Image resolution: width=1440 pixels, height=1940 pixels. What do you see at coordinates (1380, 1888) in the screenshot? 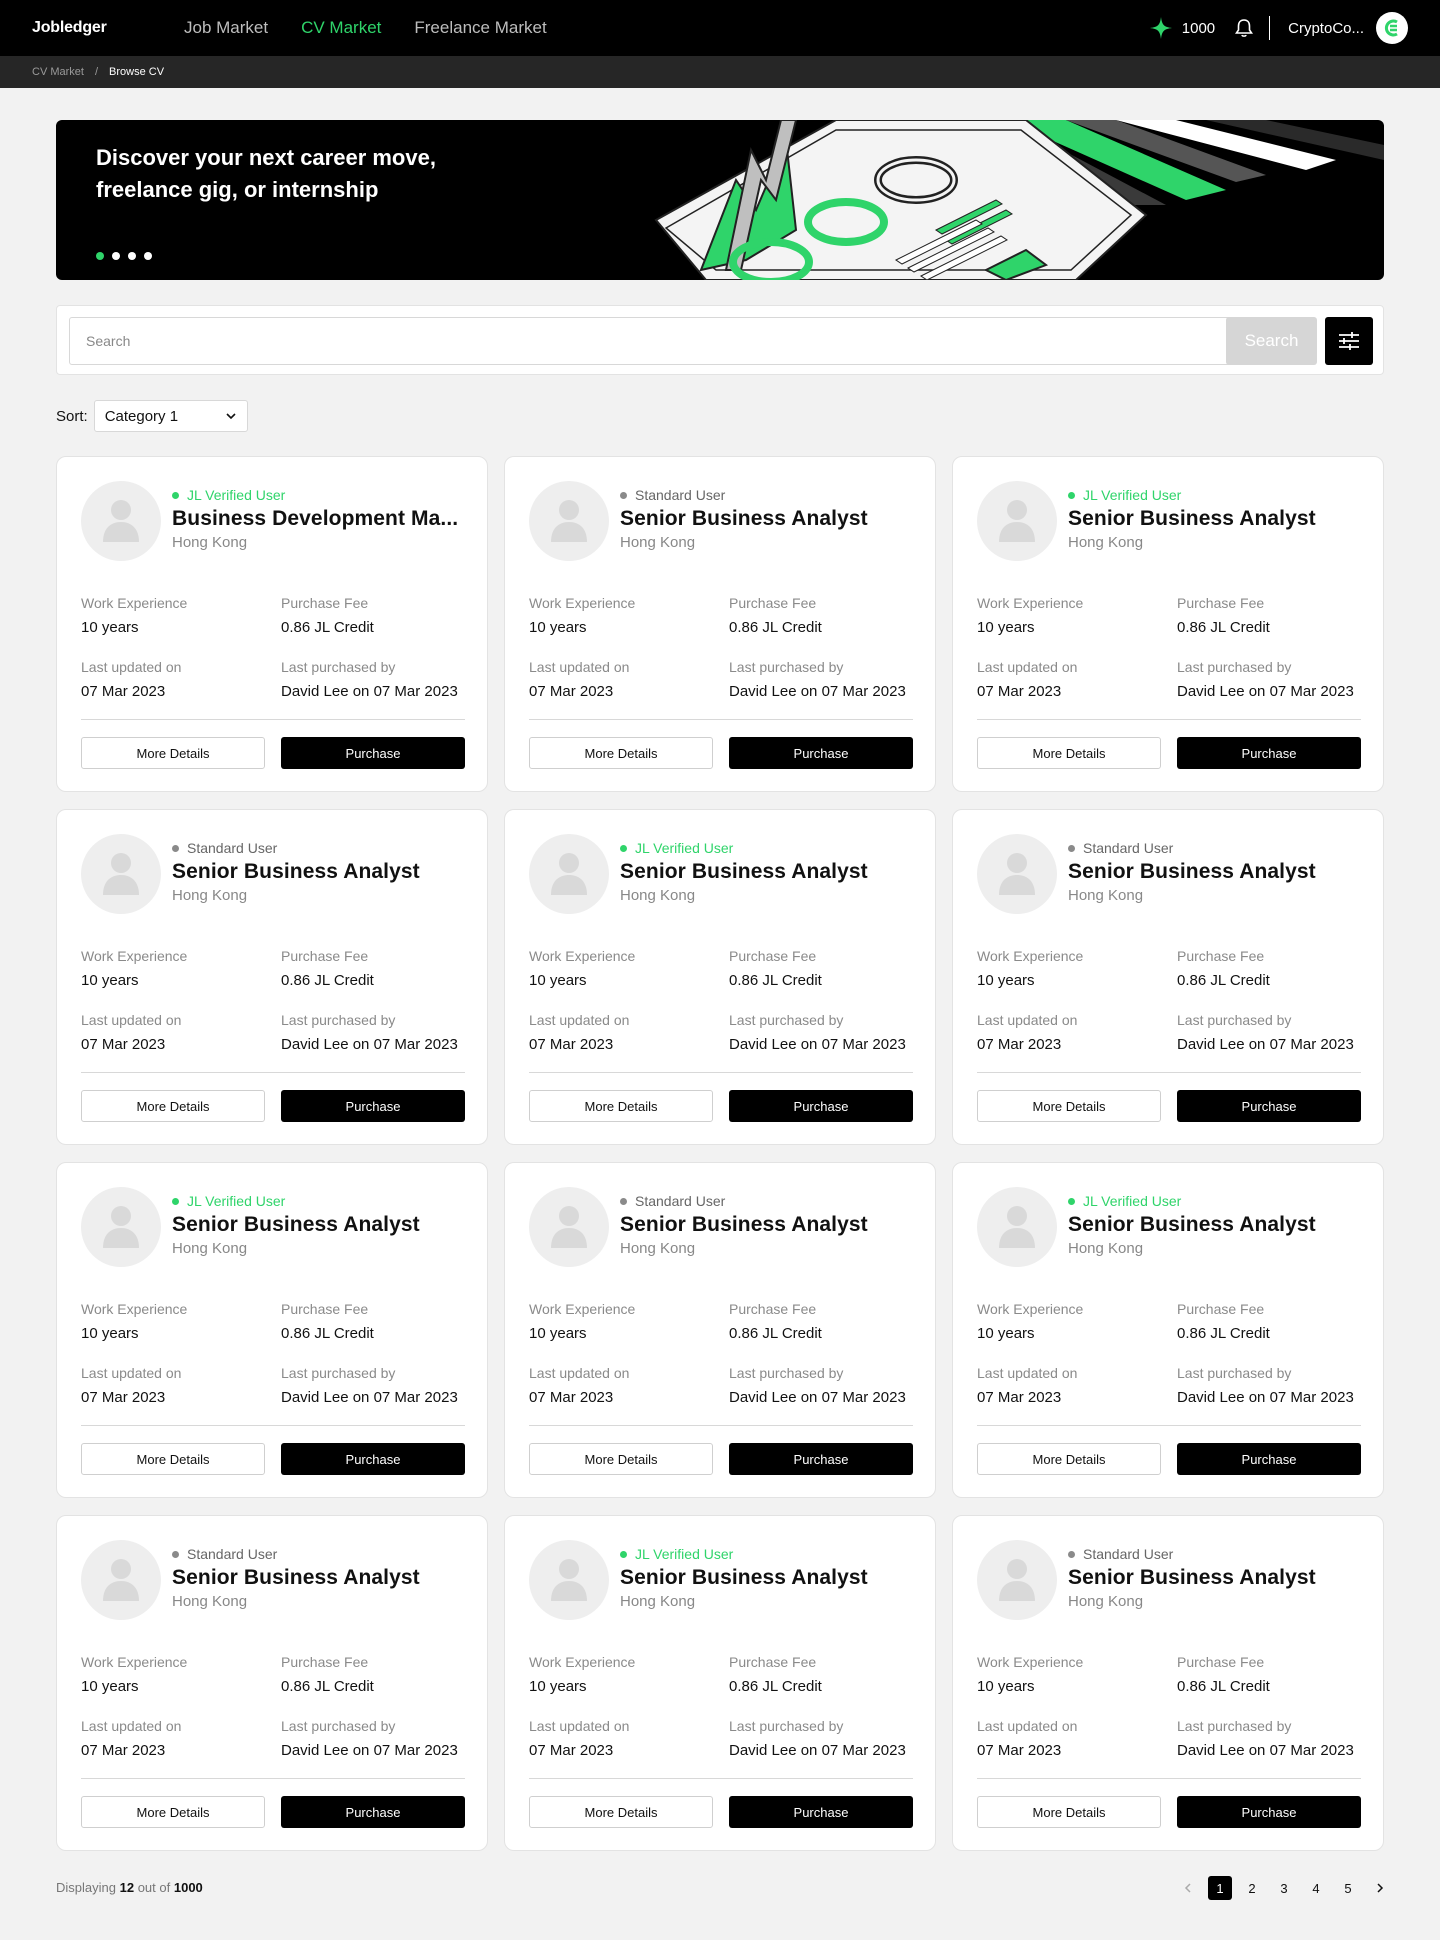
I see `pagination-next` at bounding box center [1380, 1888].